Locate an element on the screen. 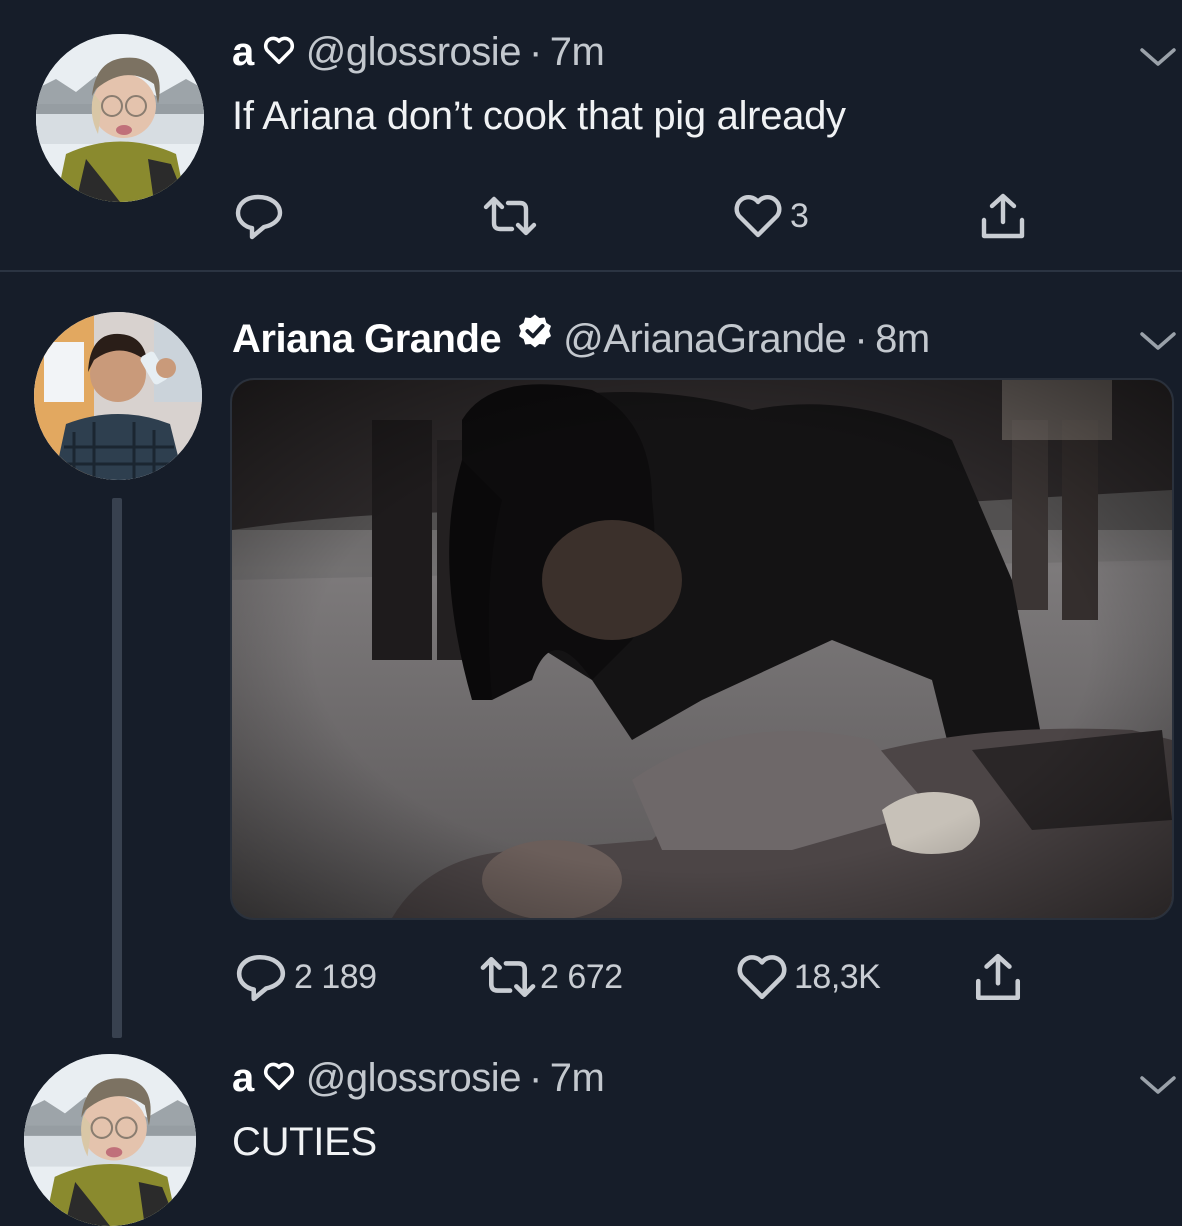  reply-count: 2 189 is located at coordinates (335, 976).